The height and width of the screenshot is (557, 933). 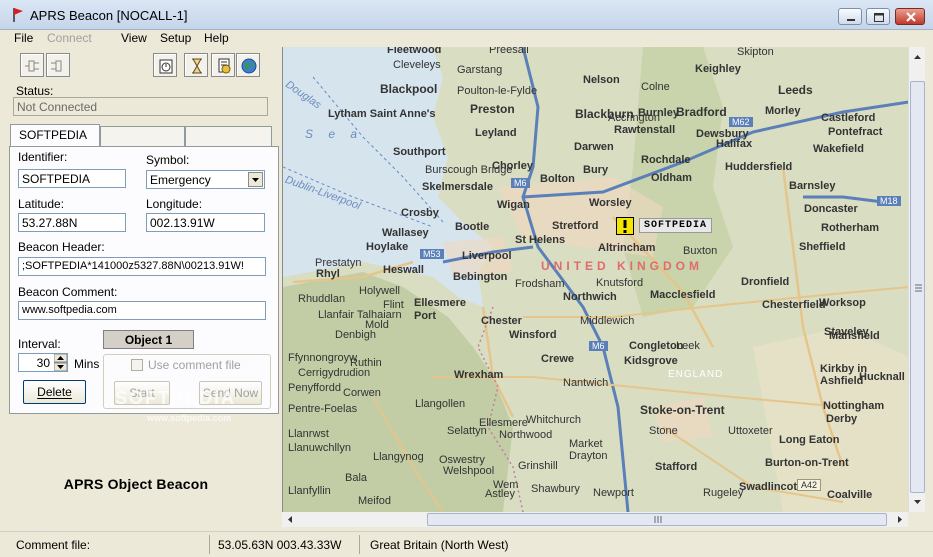 I want to click on town-label: Sheffield, so click(x=822, y=247).